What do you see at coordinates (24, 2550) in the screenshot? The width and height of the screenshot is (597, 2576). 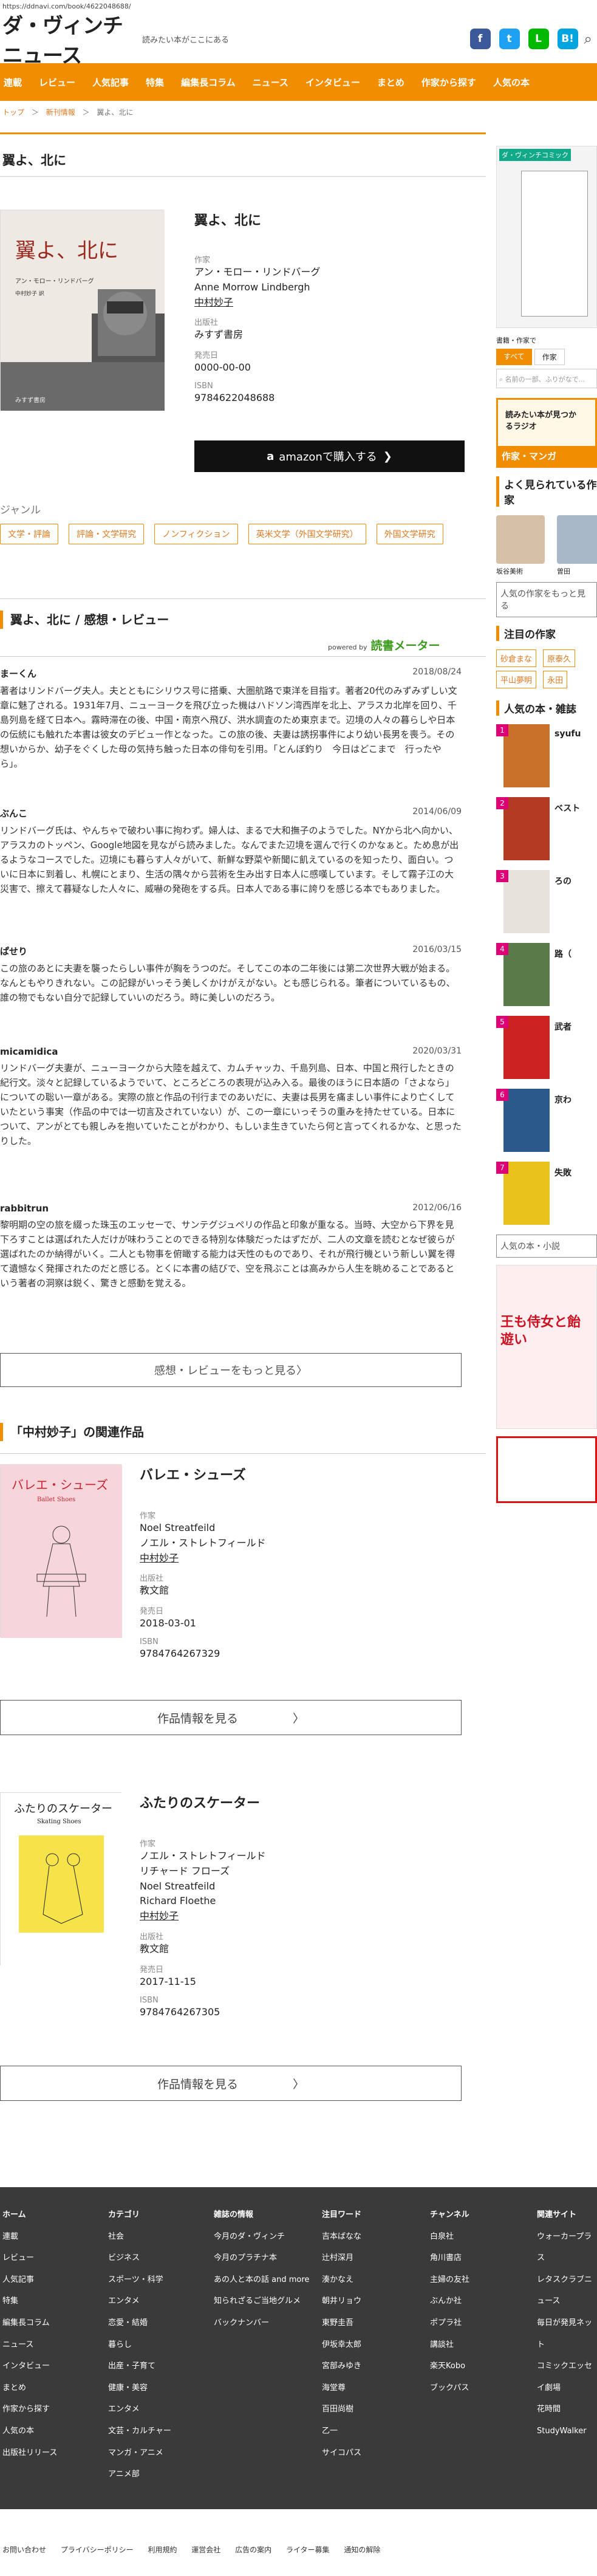 I see `footer-bottom-link: お問い合わせ` at bounding box center [24, 2550].